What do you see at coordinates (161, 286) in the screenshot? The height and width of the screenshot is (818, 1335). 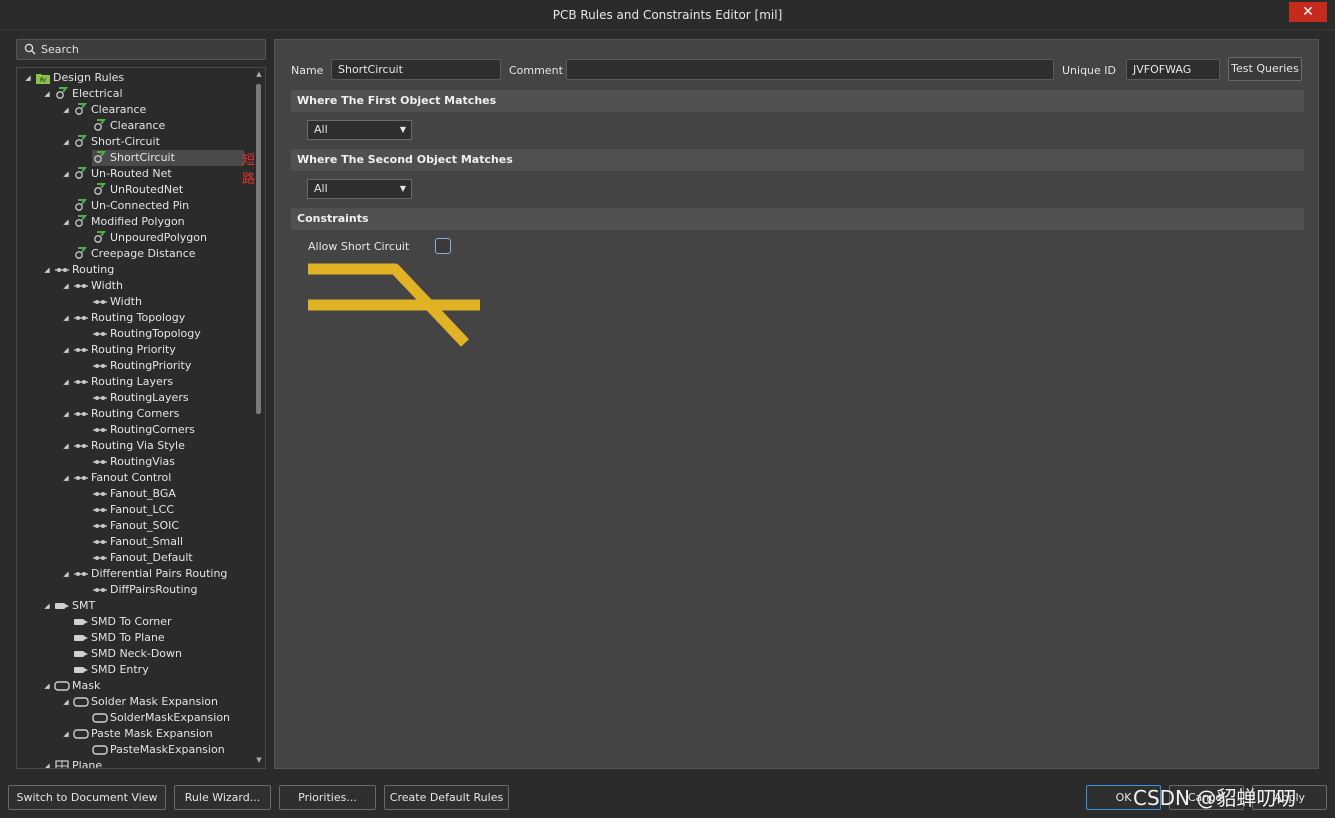 I see `tree-item: ◢ Width` at bounding box center [161, 286].